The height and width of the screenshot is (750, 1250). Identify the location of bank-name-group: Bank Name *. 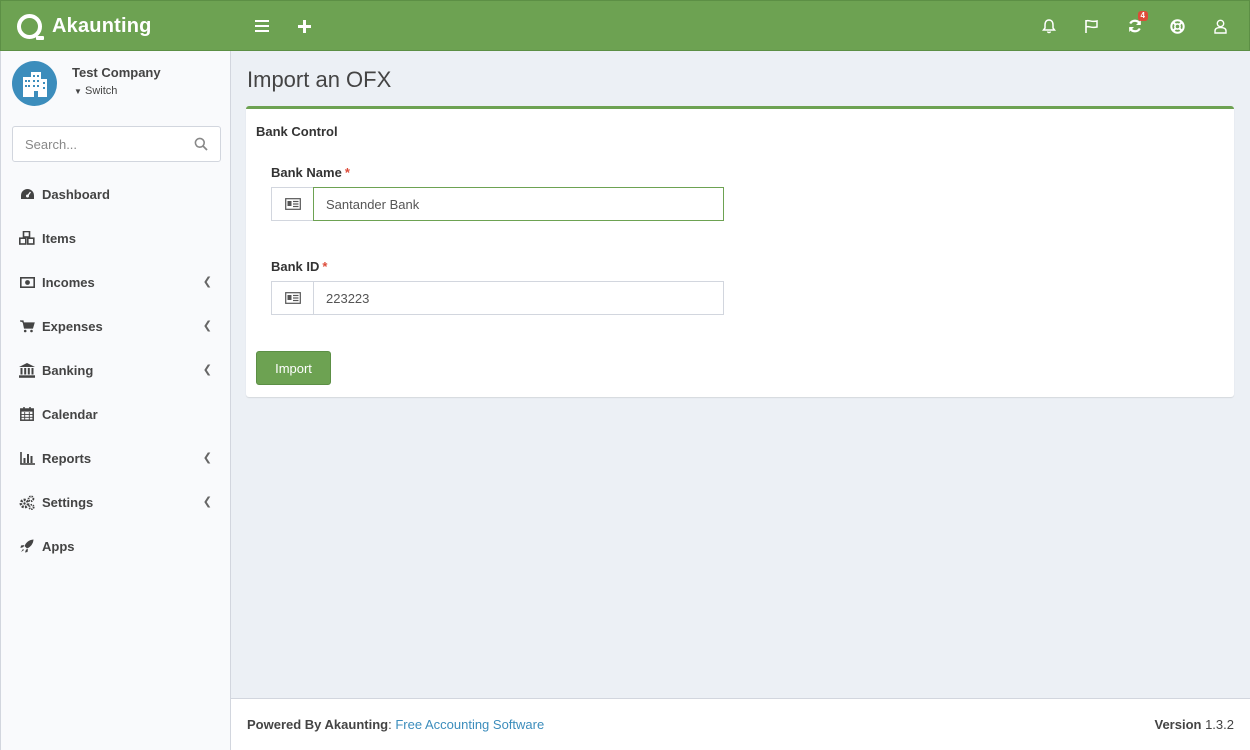
(497, 193).